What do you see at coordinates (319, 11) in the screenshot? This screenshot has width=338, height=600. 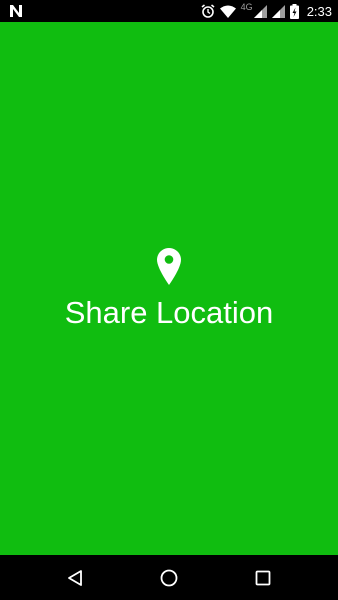 I see `clock-time: 2:33` at bounding box center [319, 11].